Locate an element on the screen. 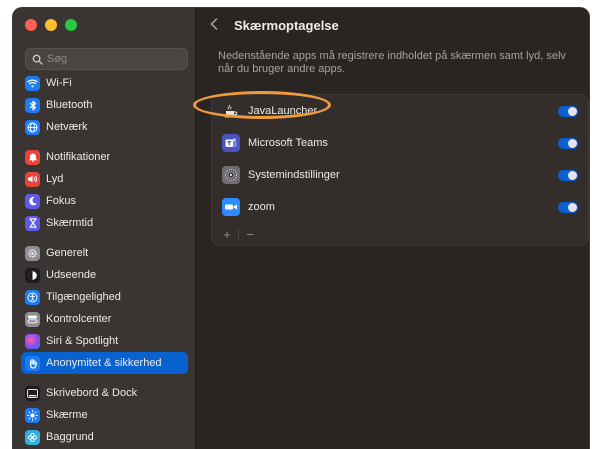  system-settings-icon is located at coordinates (231, 174).